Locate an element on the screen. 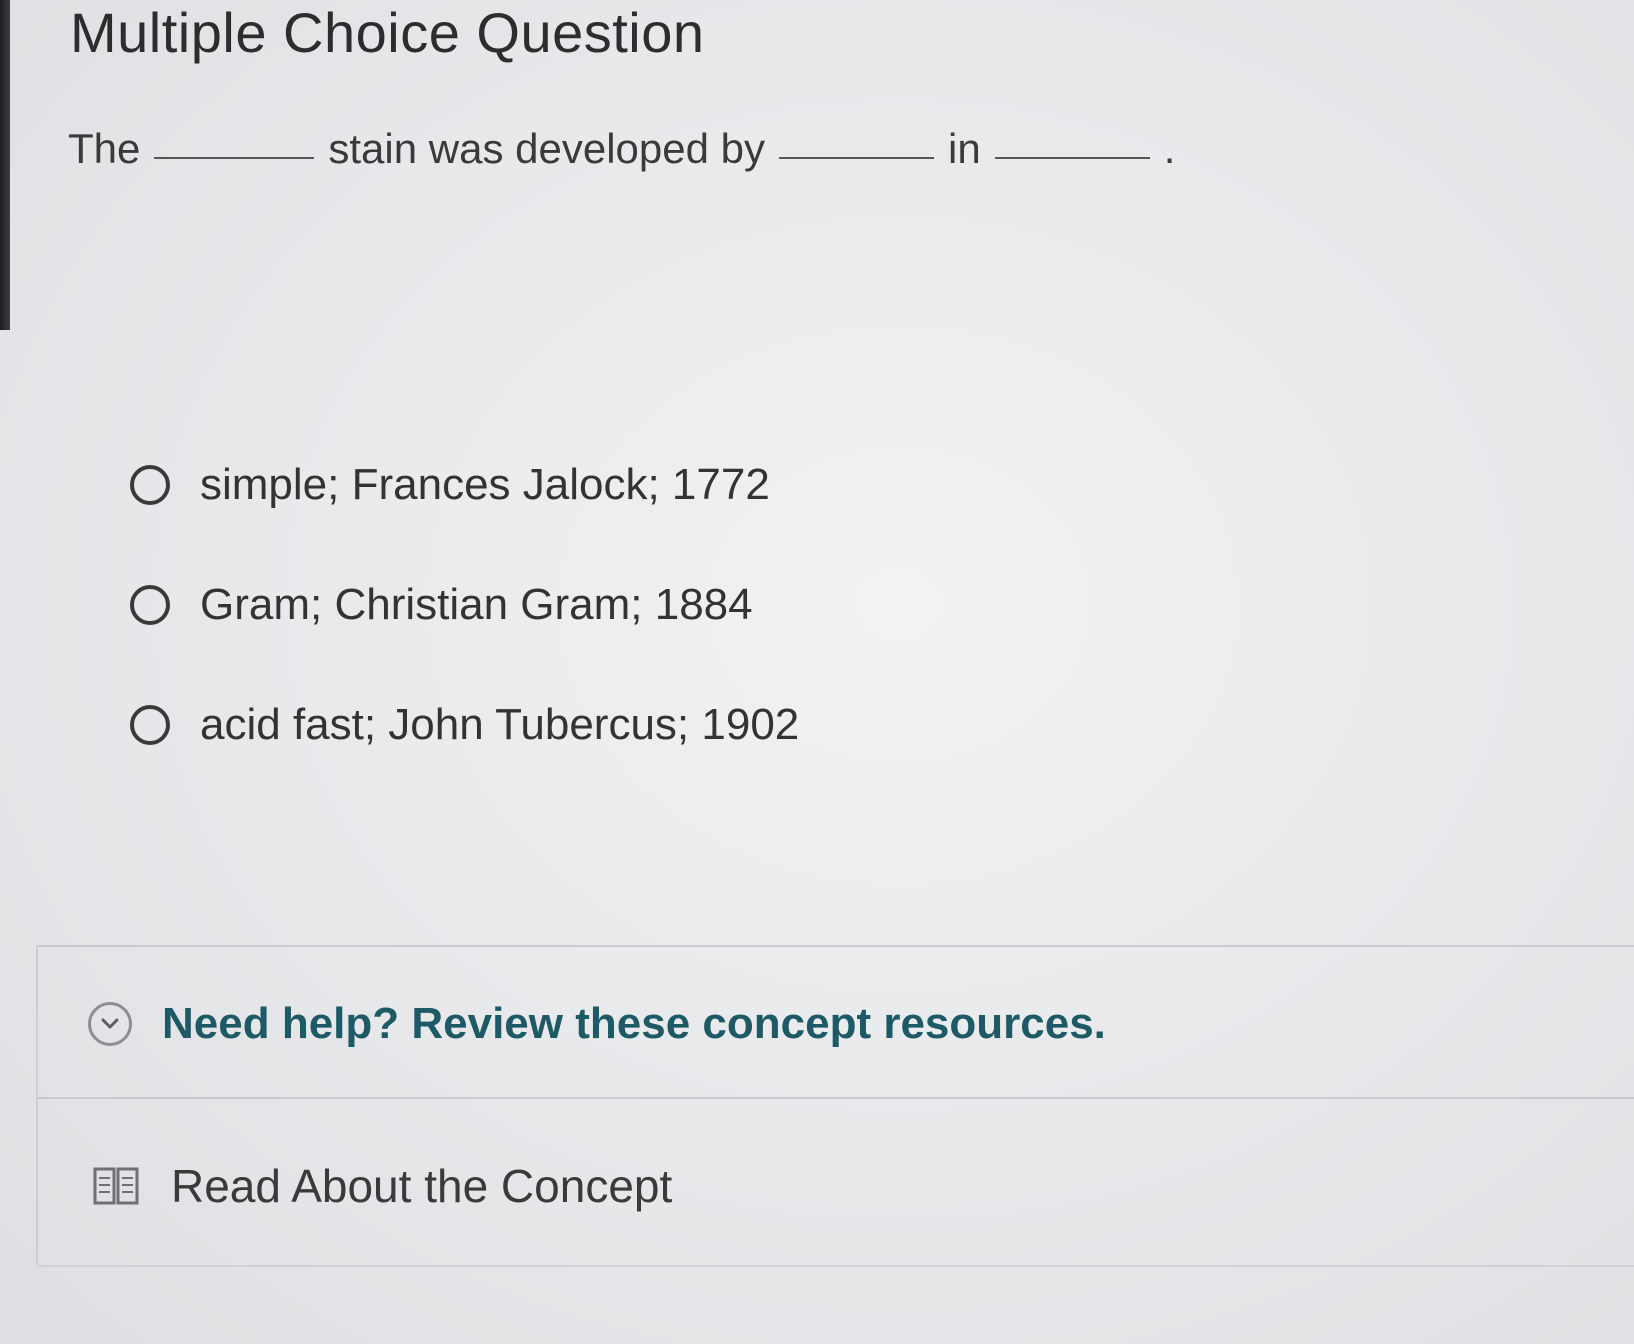 The width and height of the screenshot is (1634, 1344). question-prompt: The stain was developed by in . is located at coordinates (621, 149).